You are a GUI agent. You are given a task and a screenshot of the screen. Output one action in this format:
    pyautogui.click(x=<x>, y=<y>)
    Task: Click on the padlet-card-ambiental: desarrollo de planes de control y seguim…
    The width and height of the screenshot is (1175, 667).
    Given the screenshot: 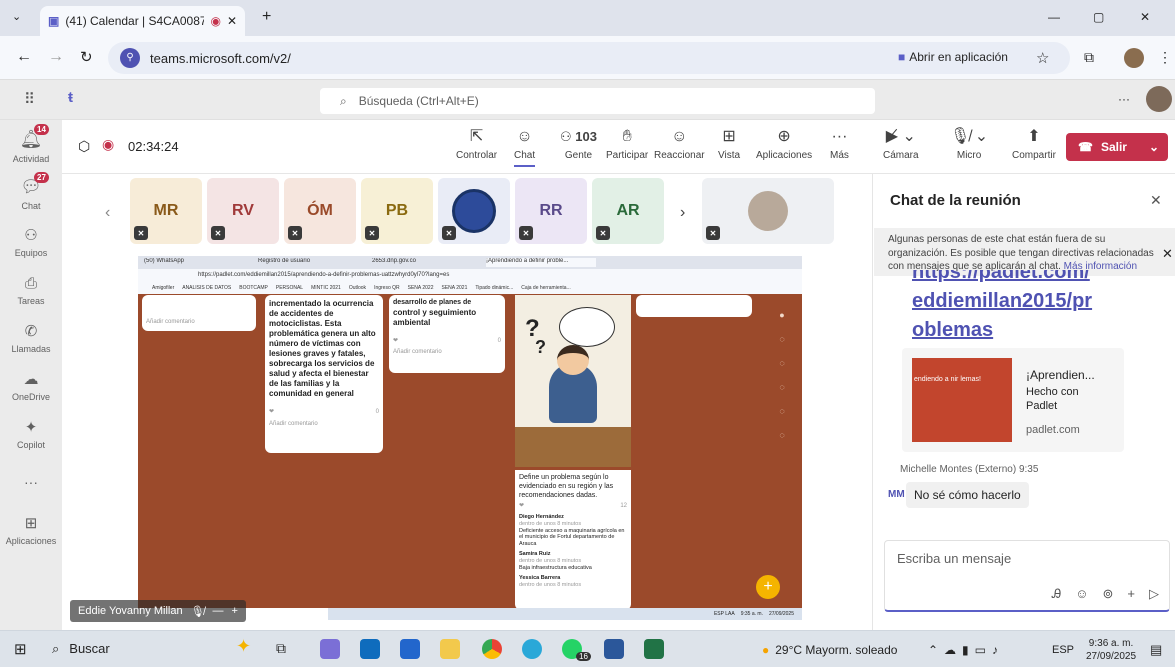 What is the action you would take?
    pyautogui.click(x=447, y=334)
    